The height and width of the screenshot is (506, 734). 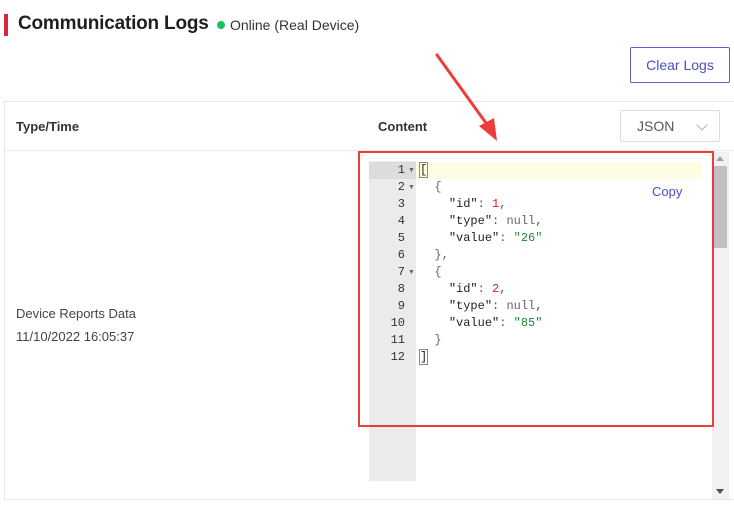 What do you see at coordinates (403, 126) in the screenshot?
I see `column-header-content: Content` at bounding box center [403, 126].